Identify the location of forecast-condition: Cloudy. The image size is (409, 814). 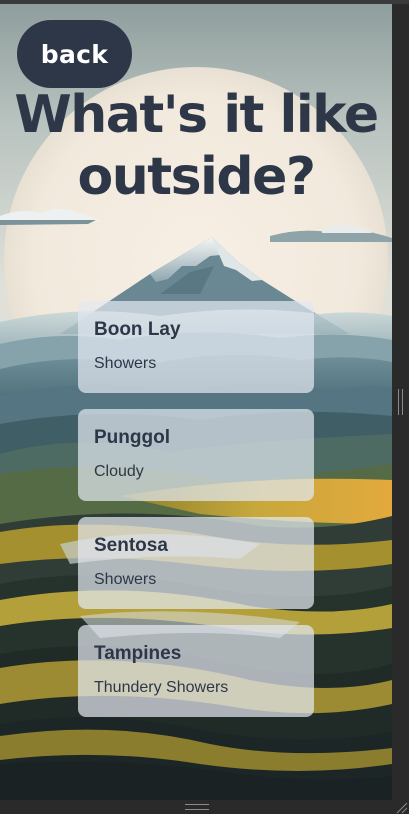
(119, 471).